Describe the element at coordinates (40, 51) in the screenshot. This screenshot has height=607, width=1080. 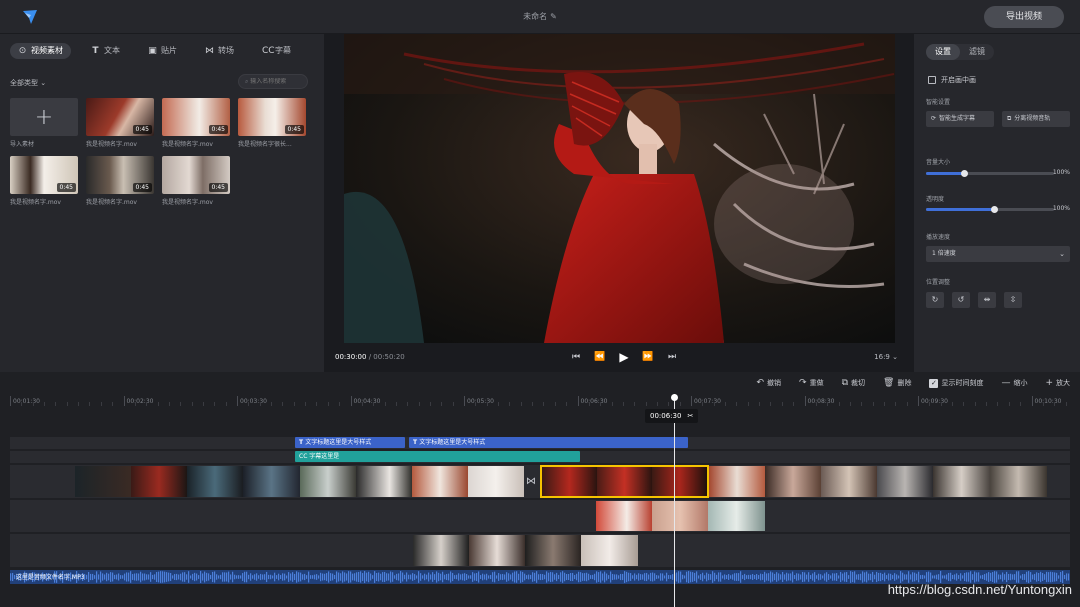
I see `tab-video-assets: ⊙ 视频素材` at that location.